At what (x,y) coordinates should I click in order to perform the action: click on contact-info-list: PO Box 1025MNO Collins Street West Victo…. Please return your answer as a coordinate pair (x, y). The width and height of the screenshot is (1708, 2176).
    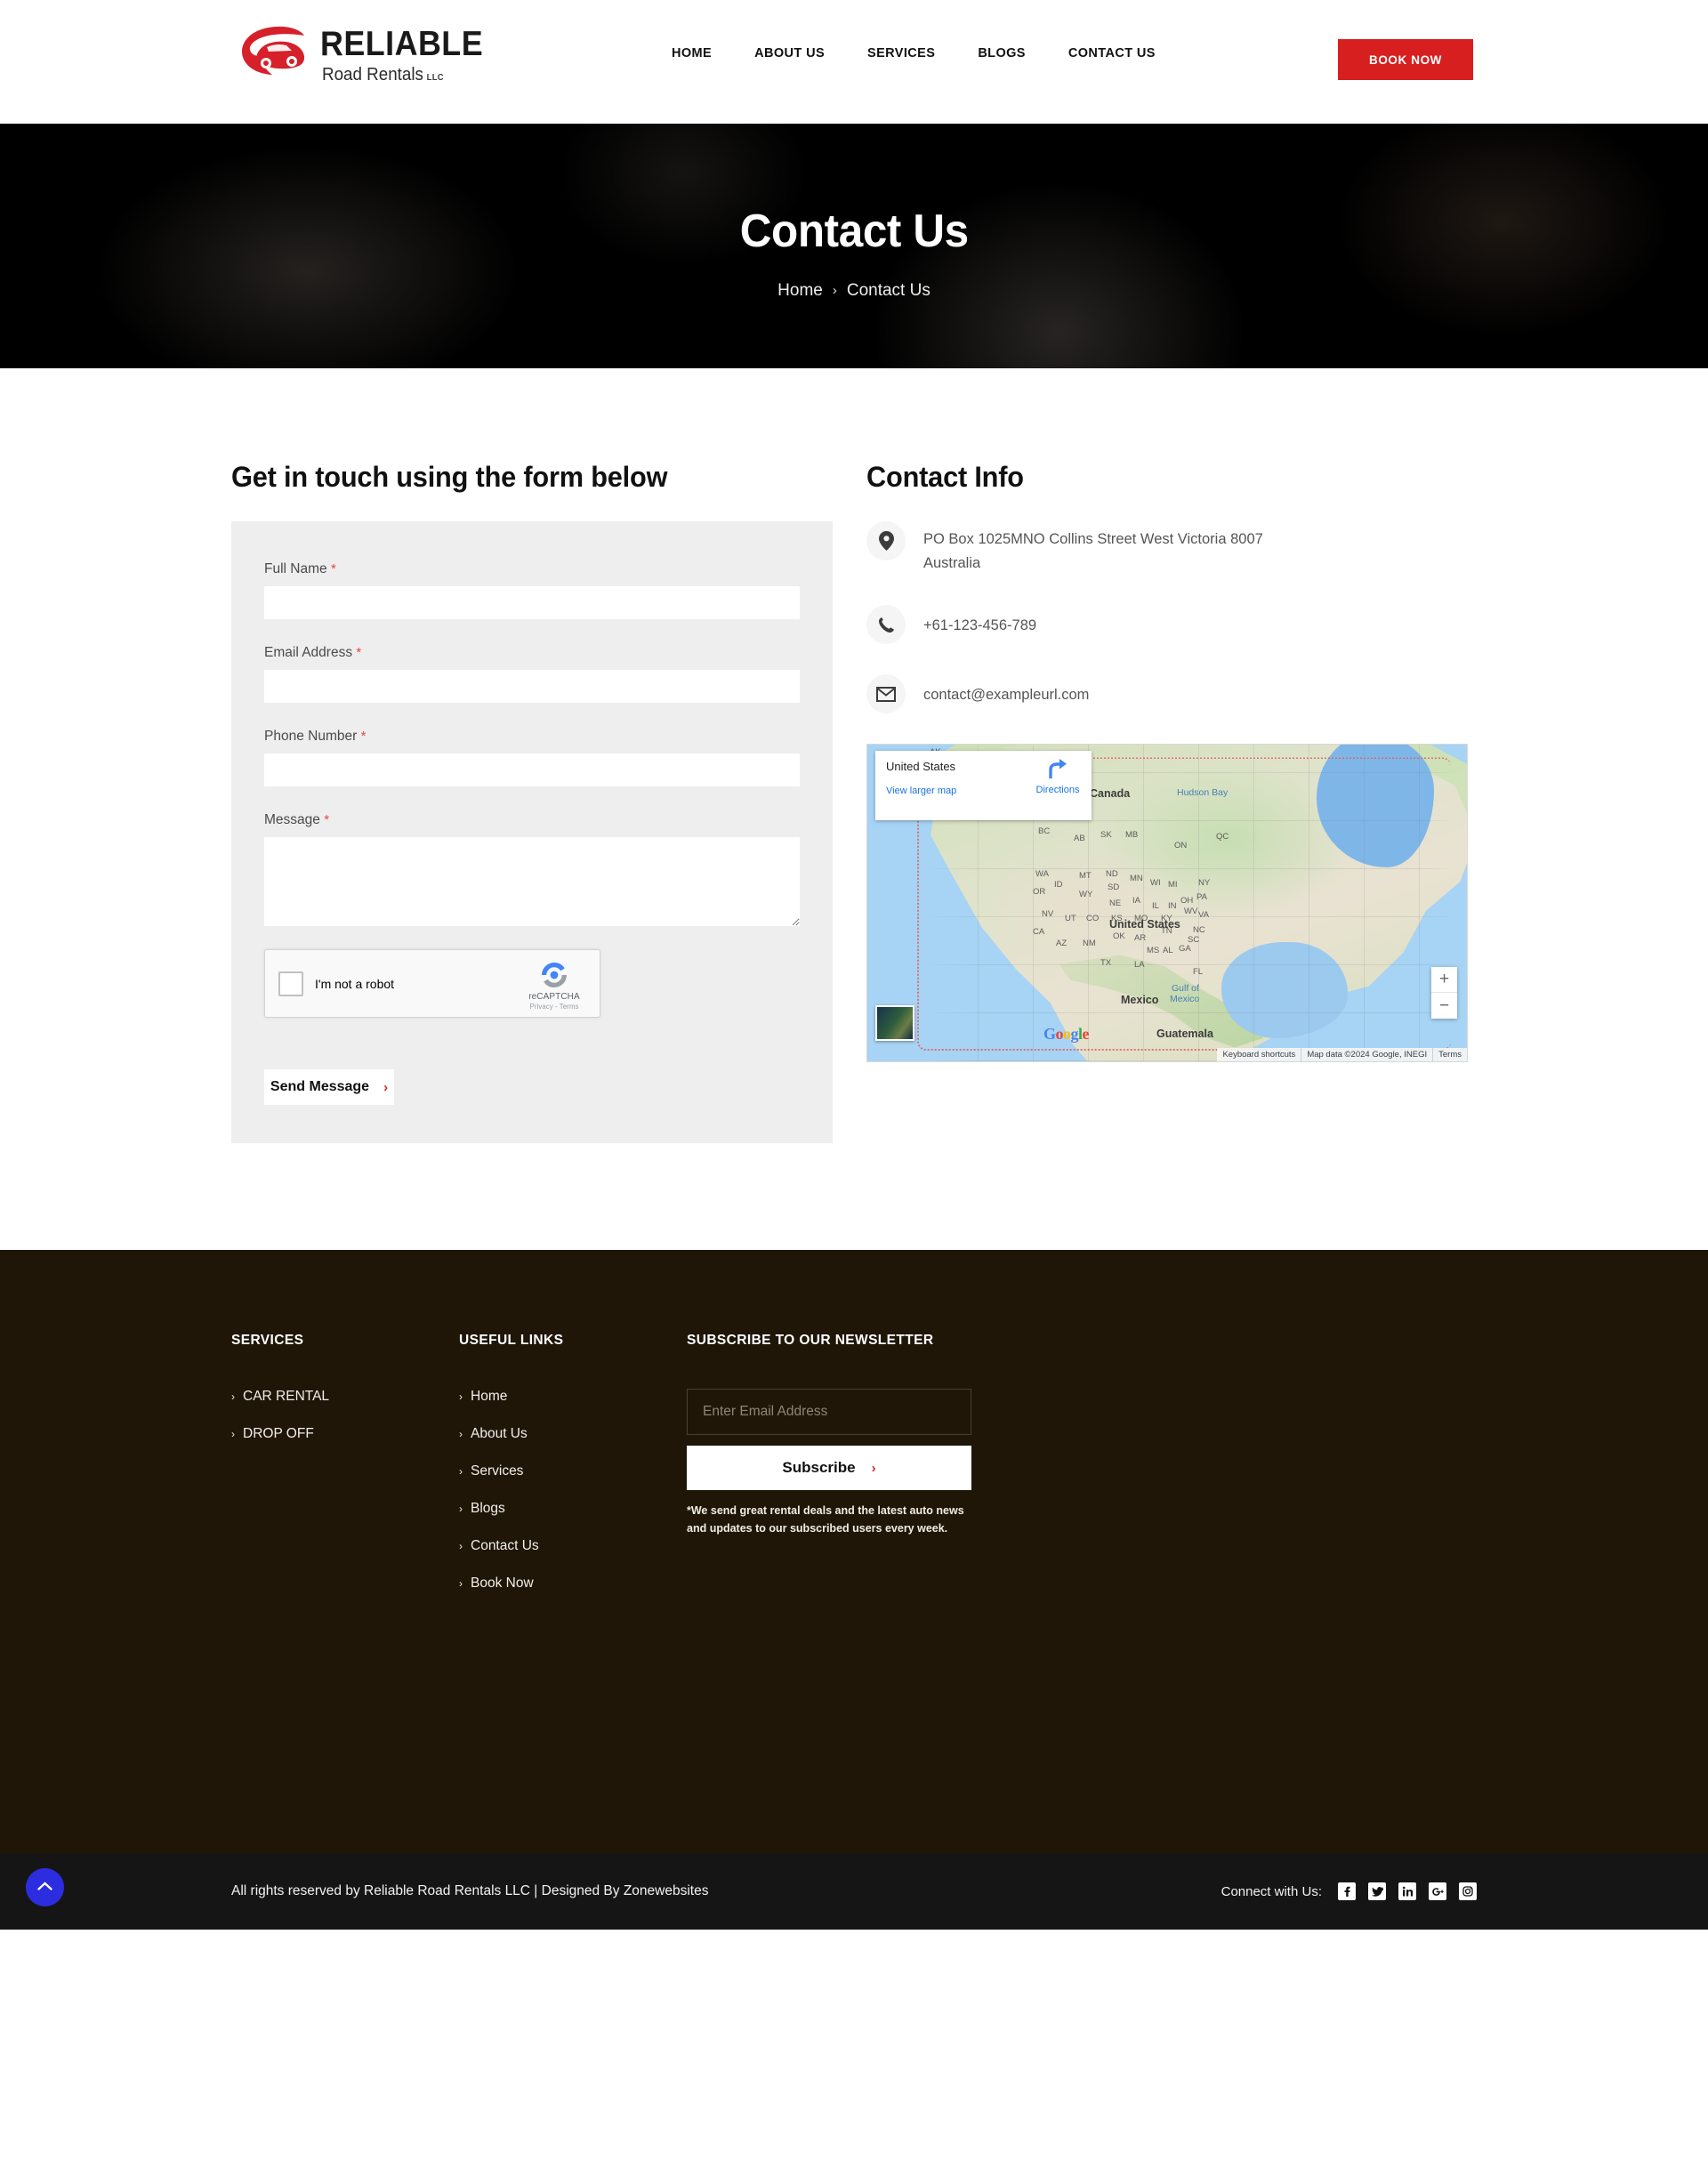
    Looking at the image, I should click on (1167, 617).